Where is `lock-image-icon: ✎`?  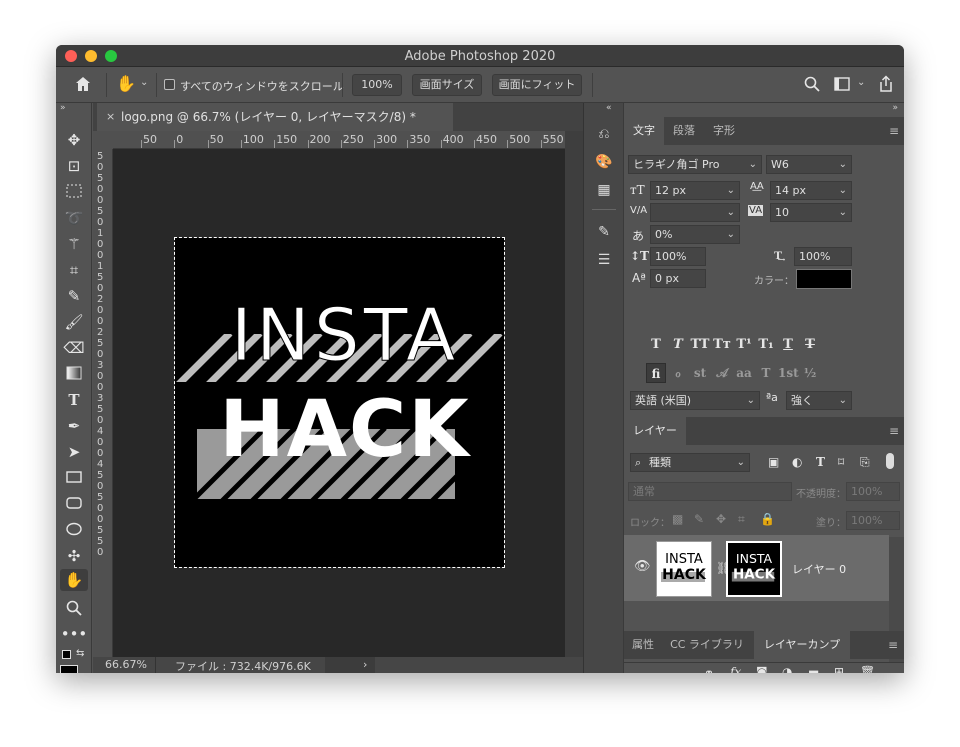
lock-image-icon: ✎ is located at coordinates (699, 519).